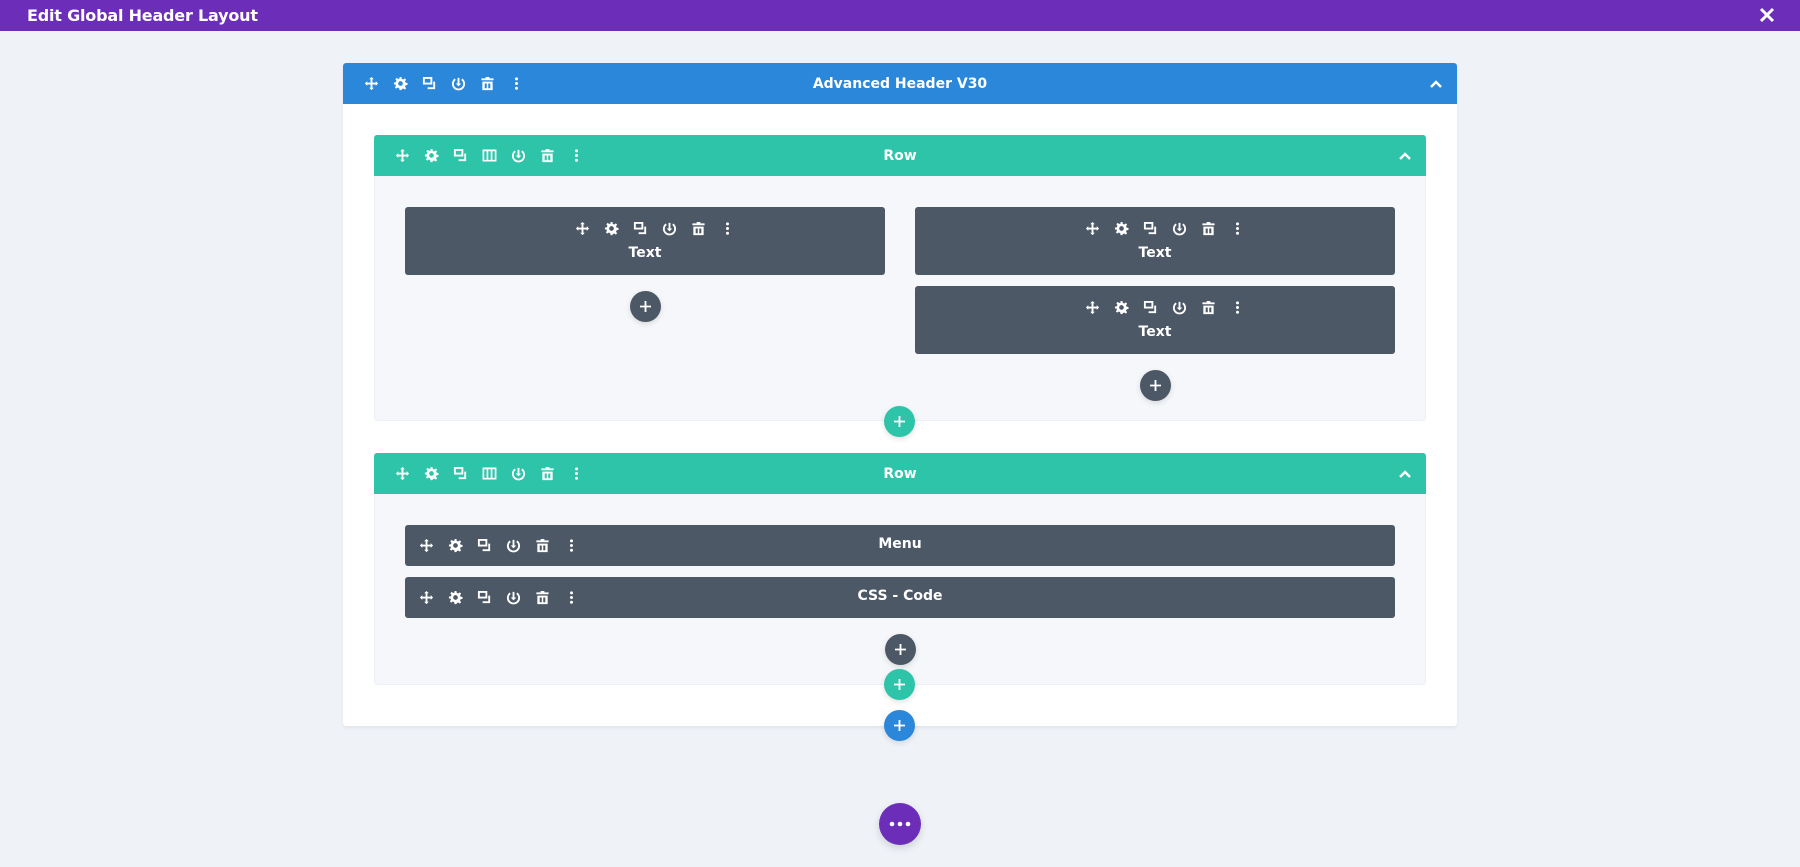 The width and height of the screenshot is (1800, 867). I want to click on section-toolbar-icons, so click(444, 84).